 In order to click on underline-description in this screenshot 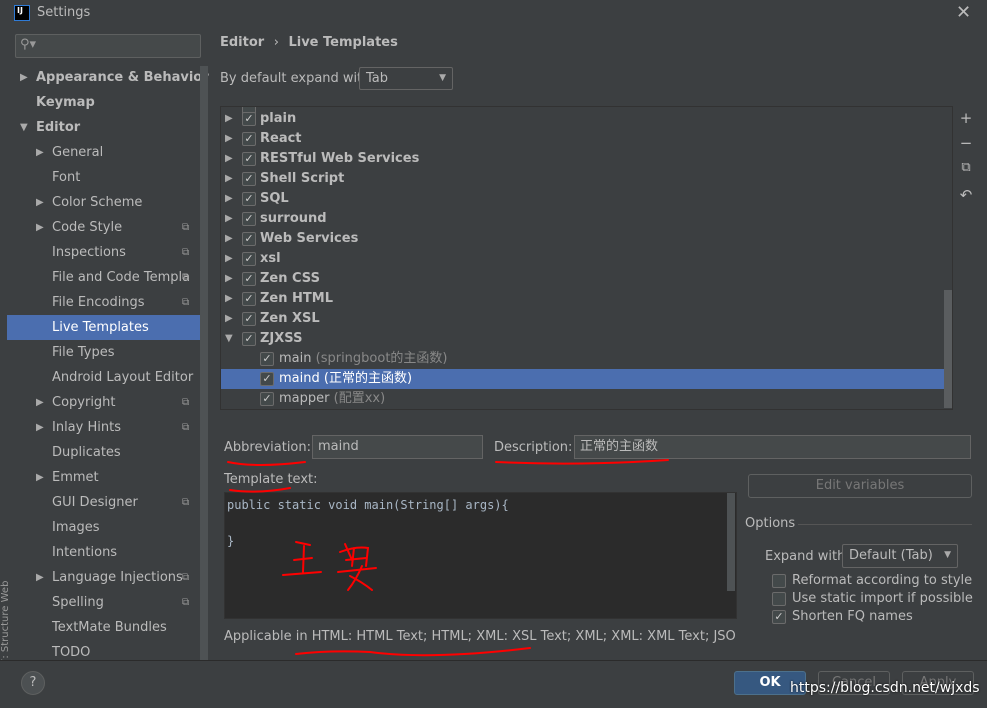, I will do `click(582, 462)`.